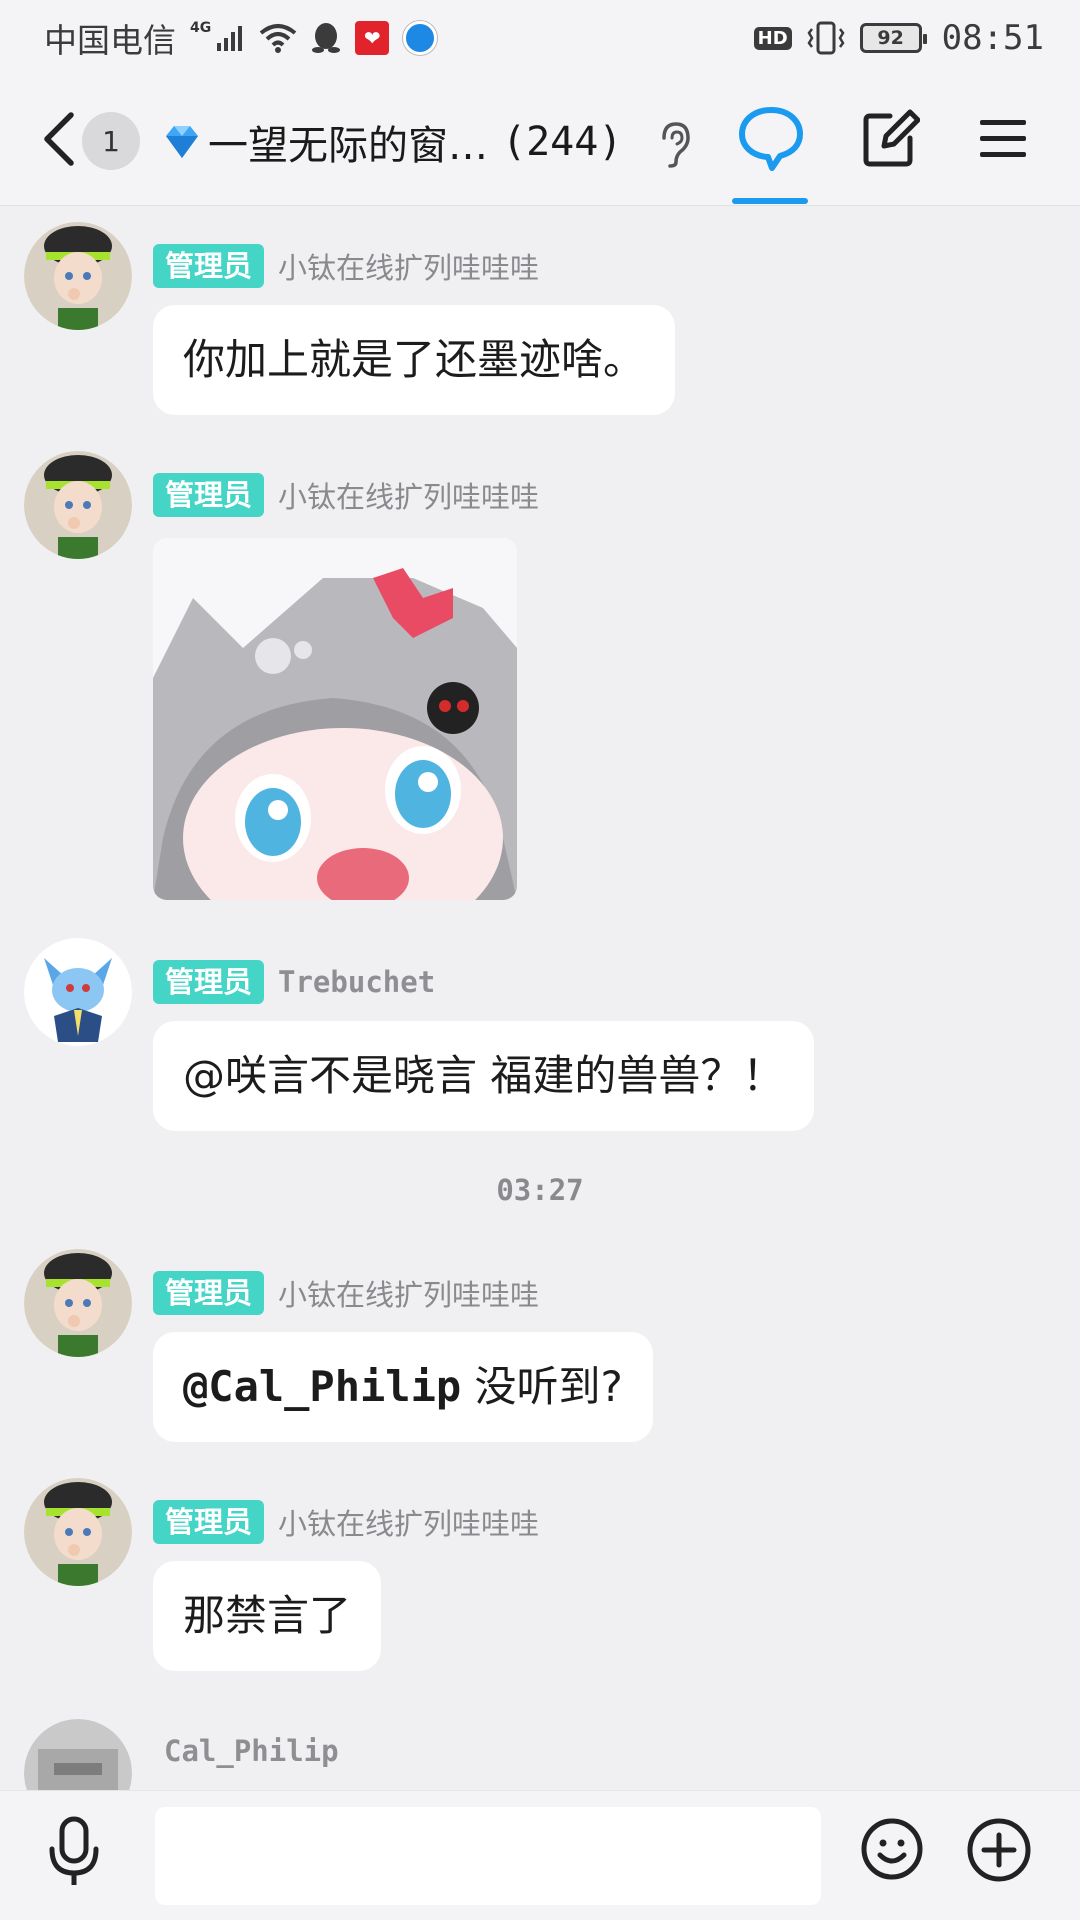 The width and height of the screenshot is (1080, 1920). What do you see at coordinates (992, 38) in the screenshot?
I see `clock: 08:51` at bounding box center [992, 38].